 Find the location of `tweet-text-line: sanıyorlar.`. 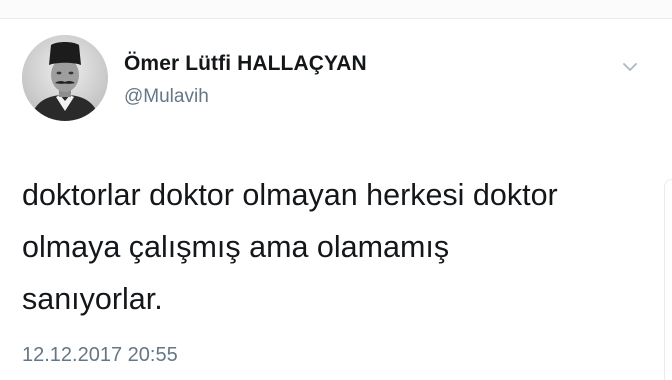

tweet-text-line: sanıyorlar. is located at coordinates (92, 299).